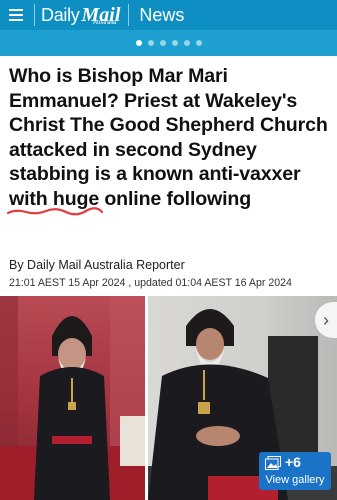  What do you see at coordinates (295, 471) in the screenshot?
I see `view-gallery-button: +6 View gallery` at bounding box center [295, 471].